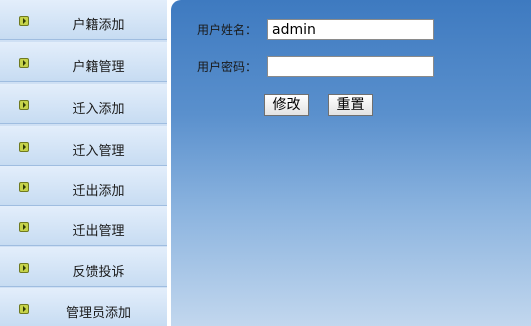  I want to click on sidebar-item-move-out-manage: 迁出管理, so click(83, 226).